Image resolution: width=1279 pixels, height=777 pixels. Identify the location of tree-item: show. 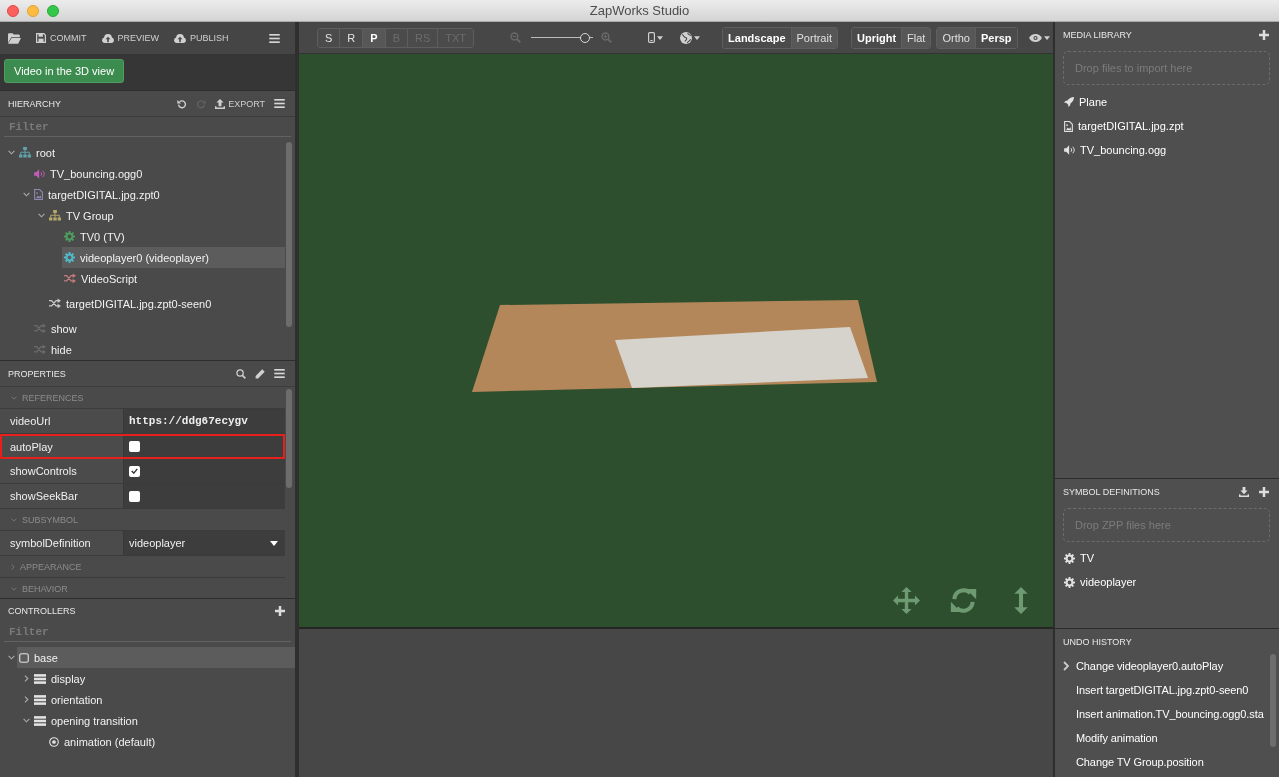
(158, 328).